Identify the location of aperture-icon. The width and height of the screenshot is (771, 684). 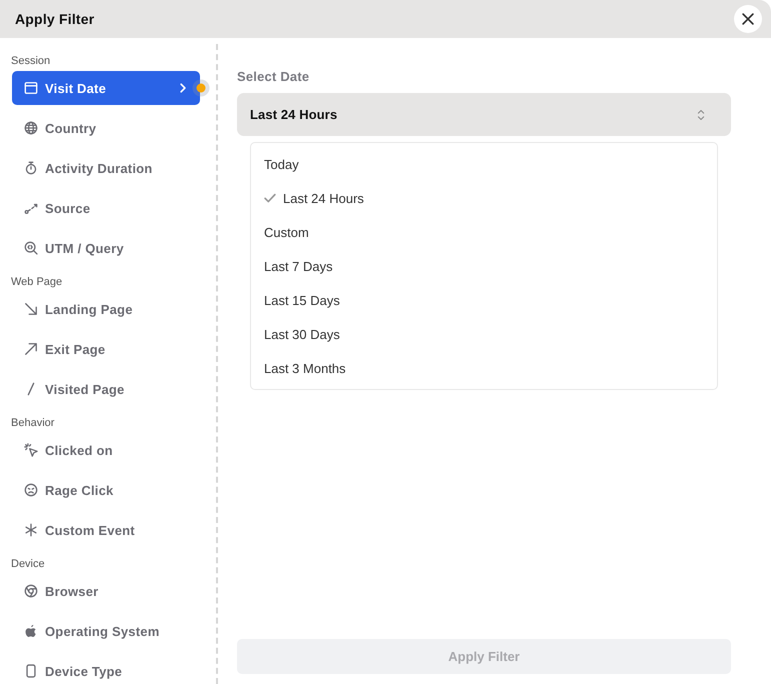
(31, 591).